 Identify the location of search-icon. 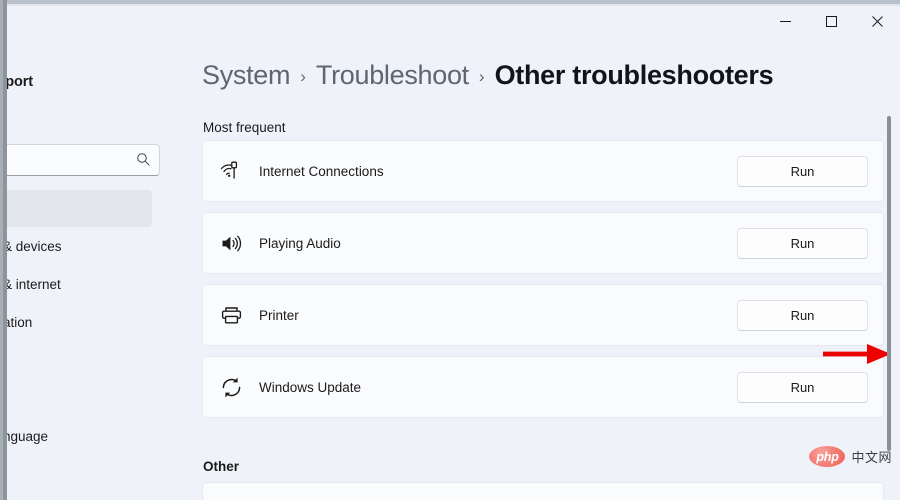
(143, 162).